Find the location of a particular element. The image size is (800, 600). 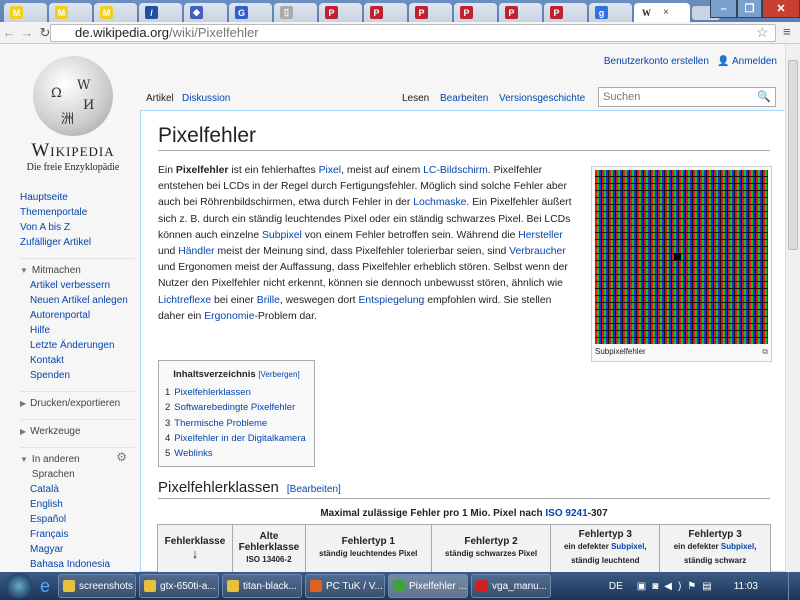

sidebar-link: Letzte Änderungen is located at coordinates (77, 345).